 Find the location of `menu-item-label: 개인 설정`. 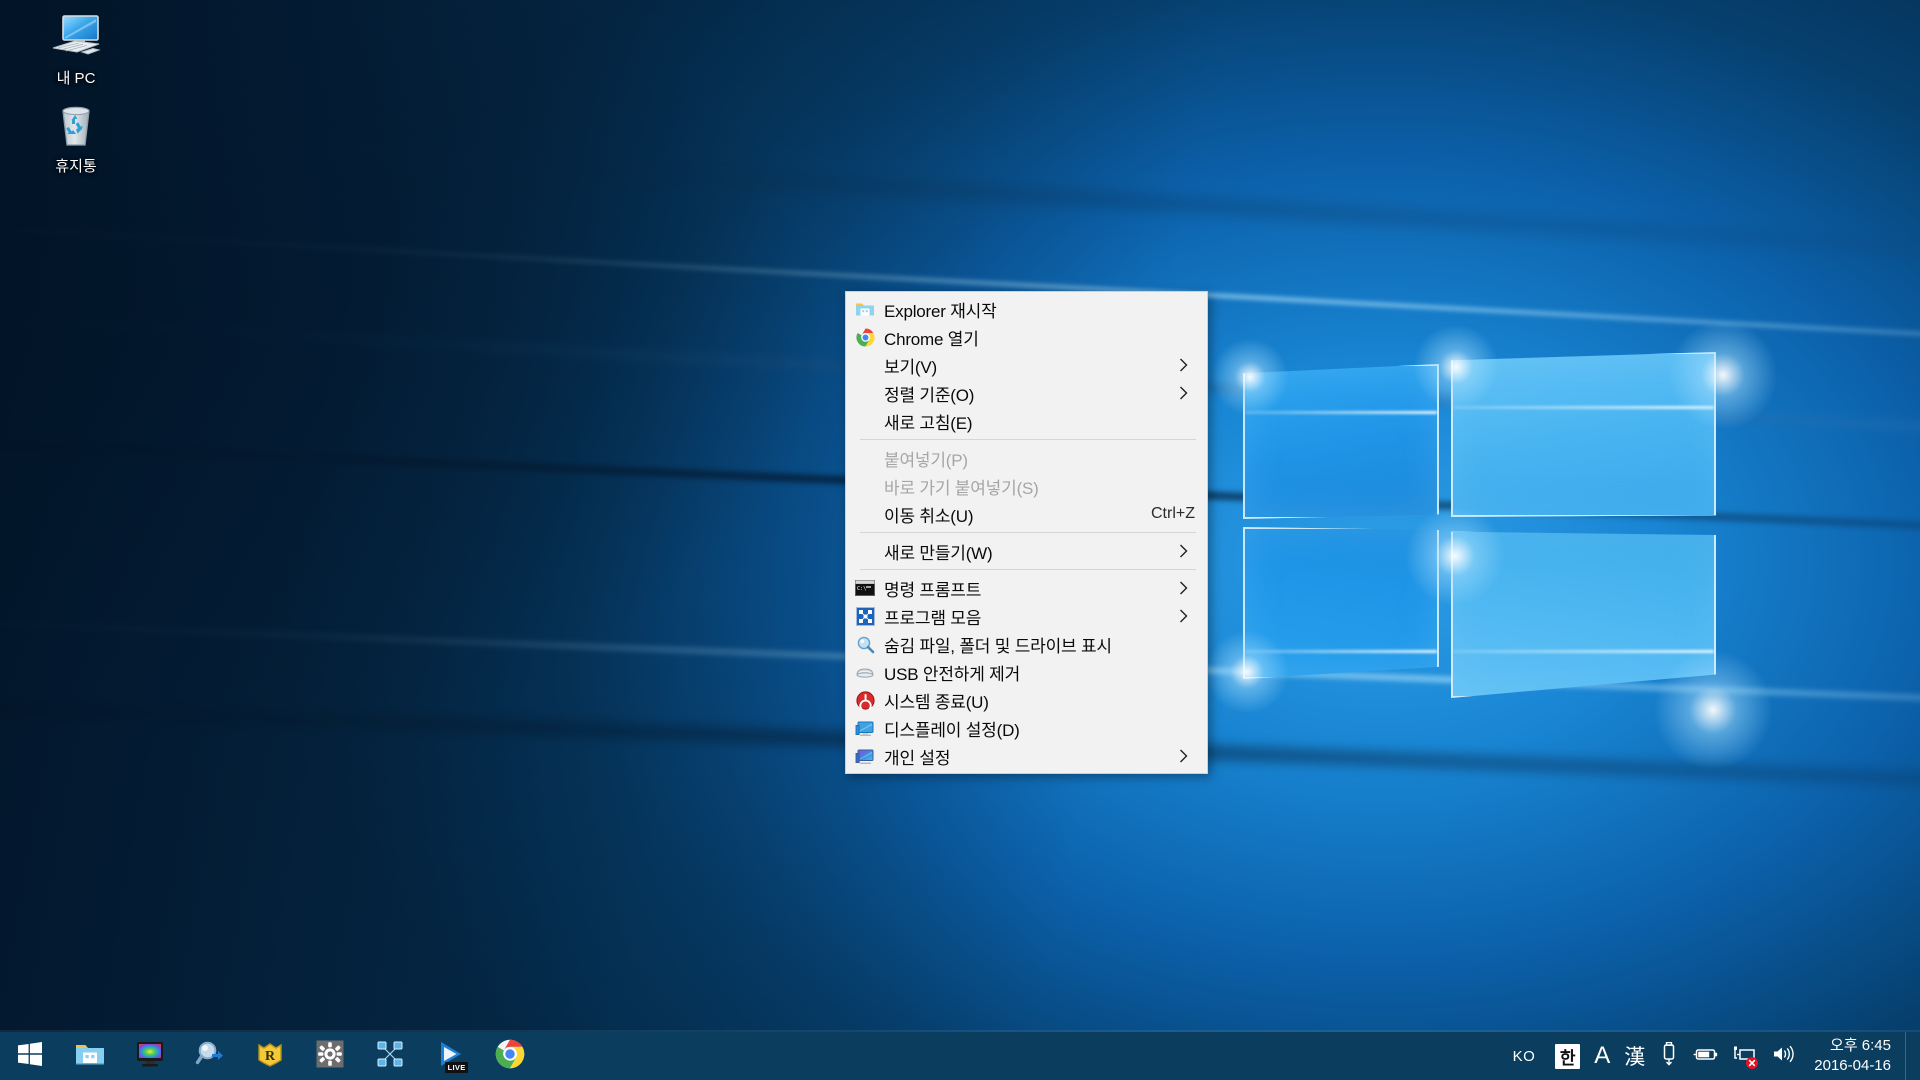

menu-item-label: 개인 설정 is located at coordinates (917, 758).